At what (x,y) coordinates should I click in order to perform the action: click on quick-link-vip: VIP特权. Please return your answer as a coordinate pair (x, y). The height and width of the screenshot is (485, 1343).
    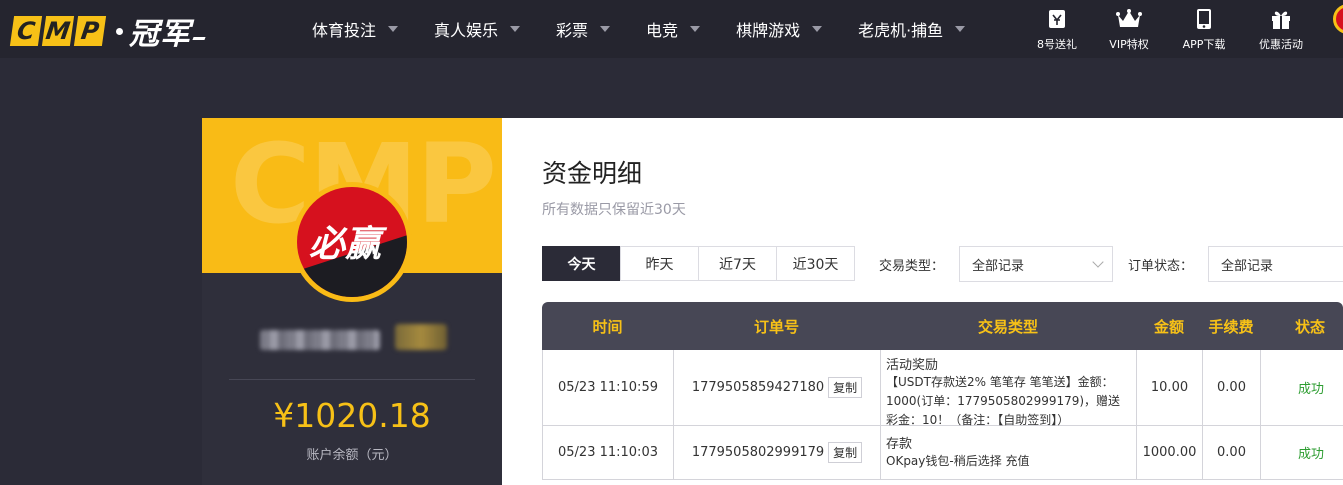
    Looking at the image, I should click on (1129, 29).